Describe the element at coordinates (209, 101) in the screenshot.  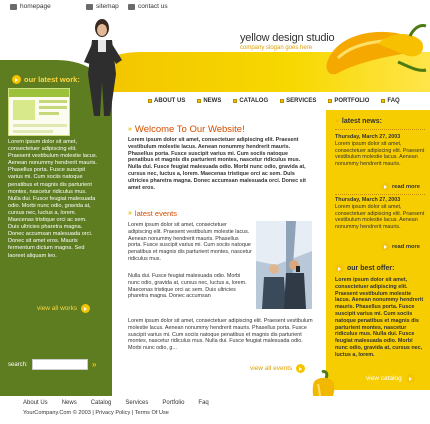
I see `nav-news: NEWS` at that location.